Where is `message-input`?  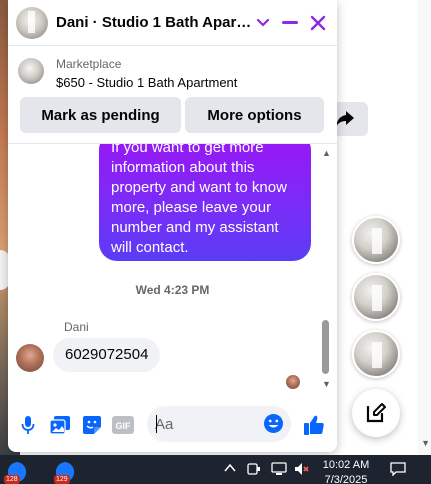 message-input is located at coordinates (205, 424).